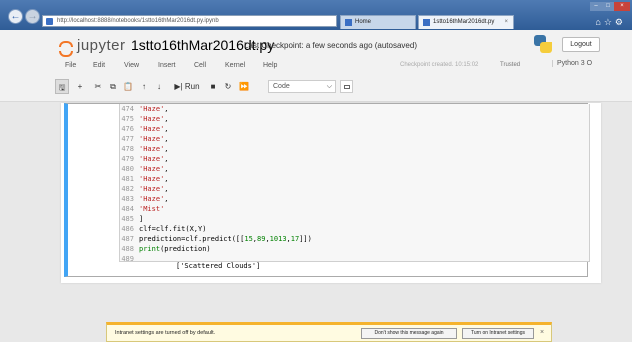 The image size is (632, 342). I want to click on maximize-button: □, so click(608, 6).